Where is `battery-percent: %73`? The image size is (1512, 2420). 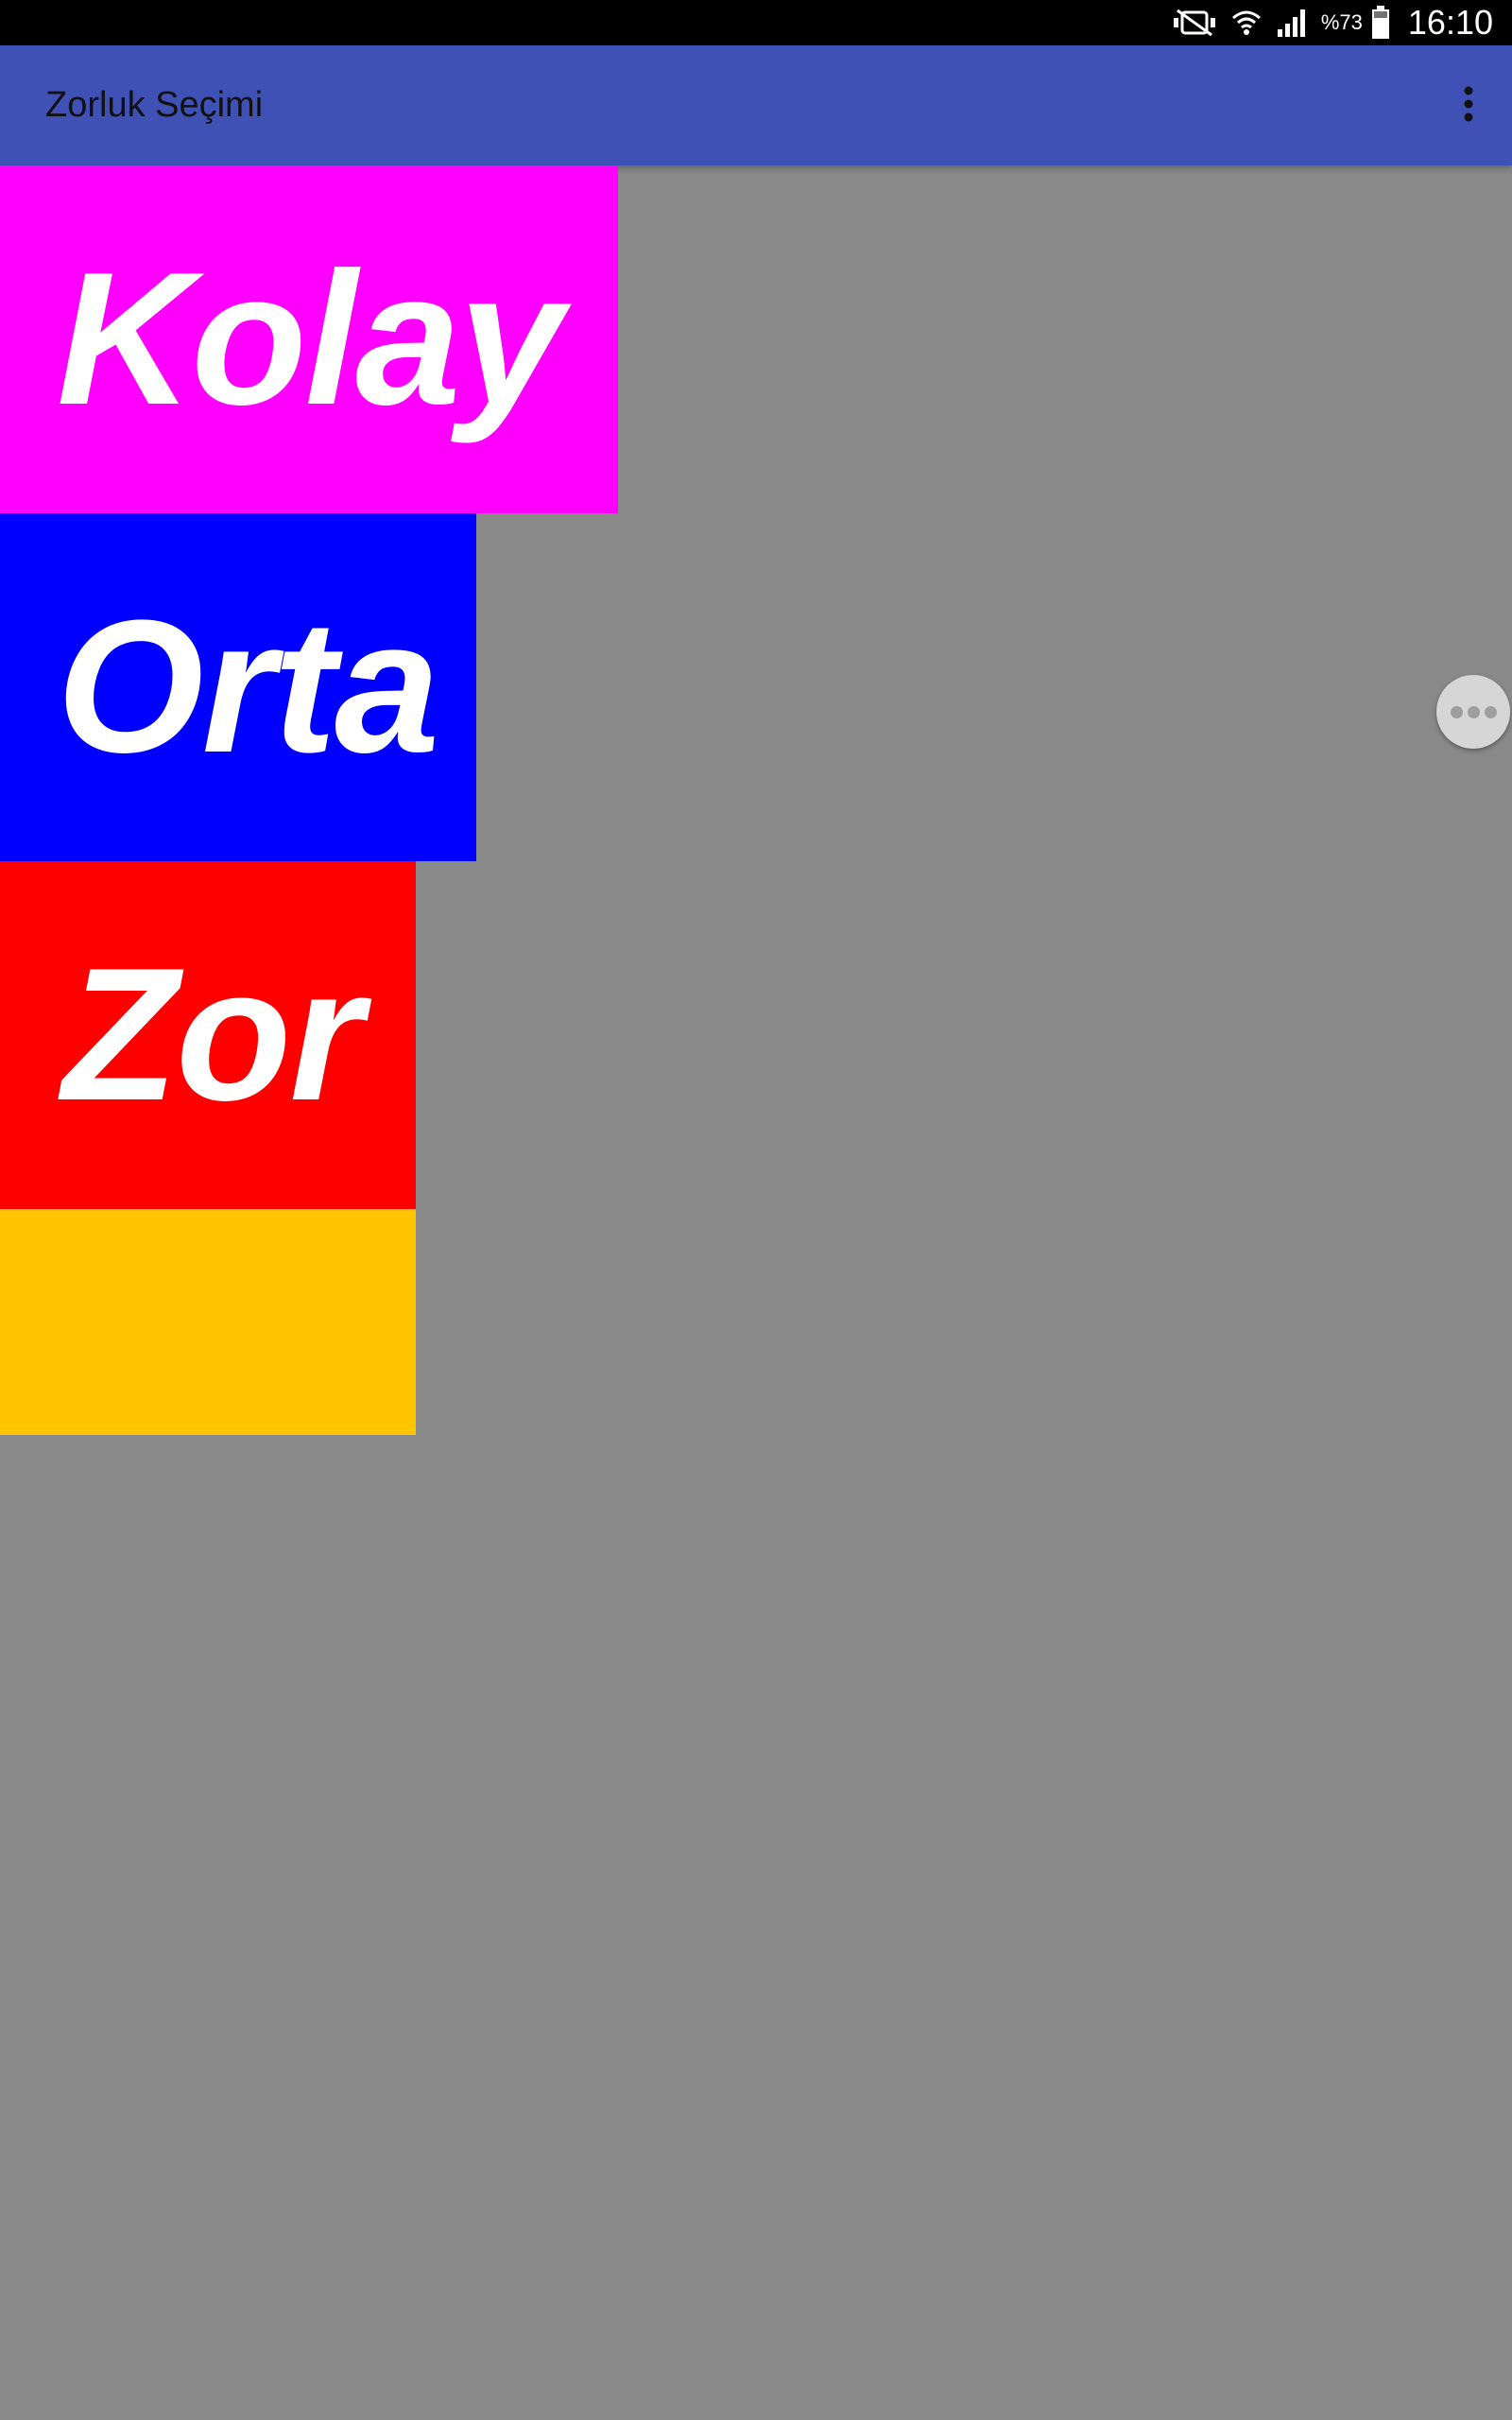 battery-percent: %73 is located at coordinates (1341, 22).